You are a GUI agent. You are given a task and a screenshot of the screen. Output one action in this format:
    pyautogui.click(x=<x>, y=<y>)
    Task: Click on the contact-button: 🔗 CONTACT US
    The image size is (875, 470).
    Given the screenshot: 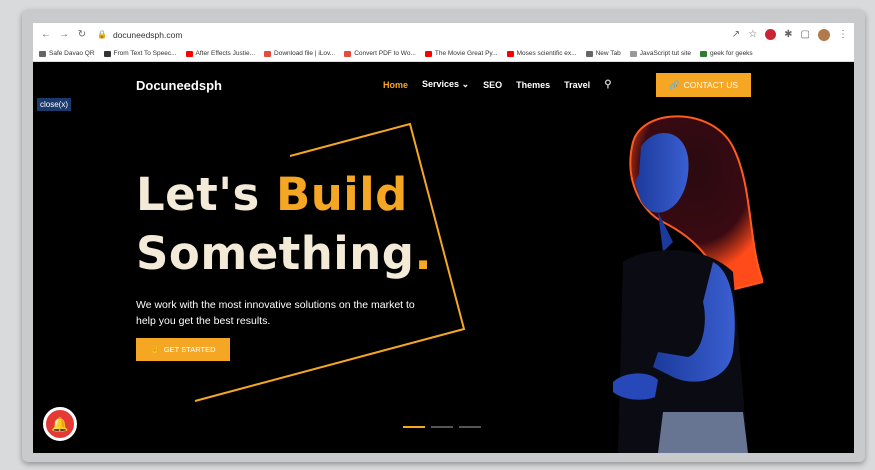 What is the action you would take?
    pyautogui.click(x=703, y=85)
    